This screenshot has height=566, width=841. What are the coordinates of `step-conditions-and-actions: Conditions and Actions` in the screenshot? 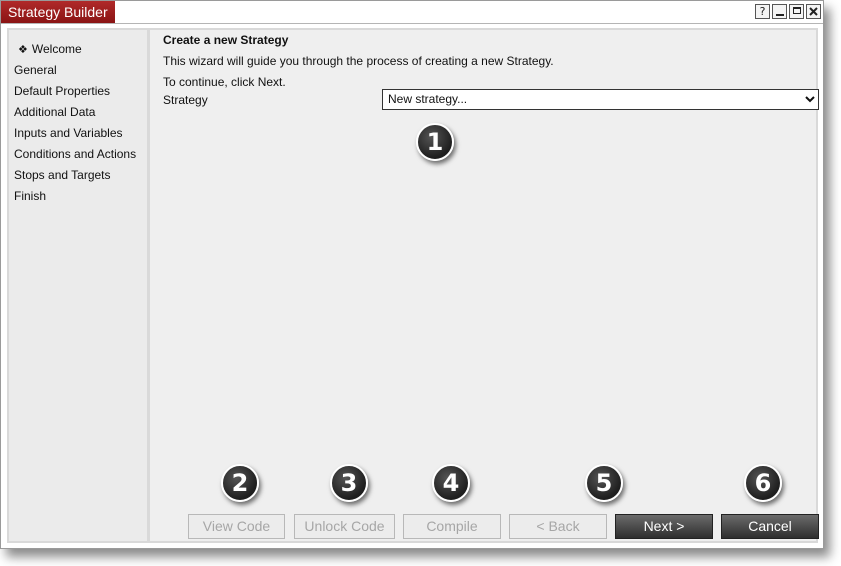 It's located at (80, 154).